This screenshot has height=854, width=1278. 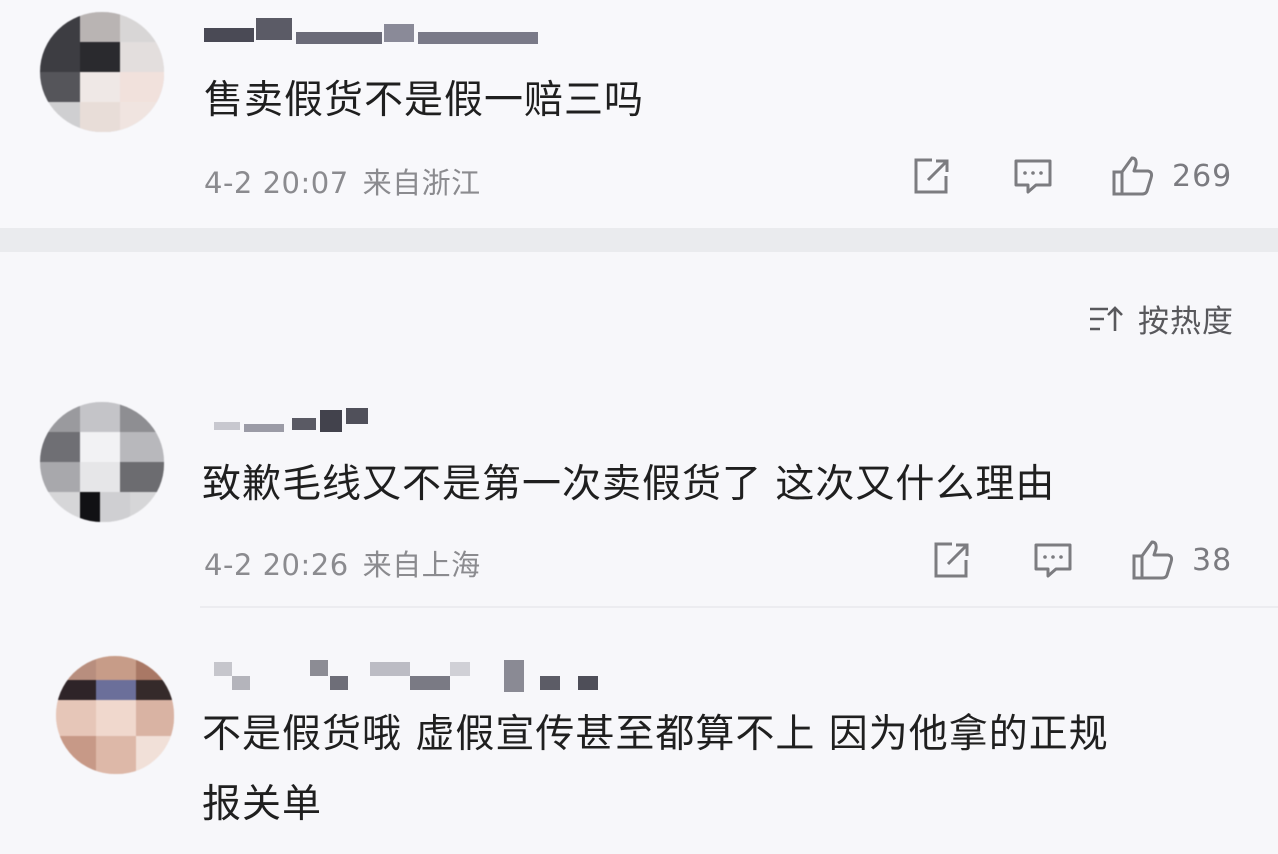 I want to click on sort-label: 按热度, so click(x=1186, y=322).